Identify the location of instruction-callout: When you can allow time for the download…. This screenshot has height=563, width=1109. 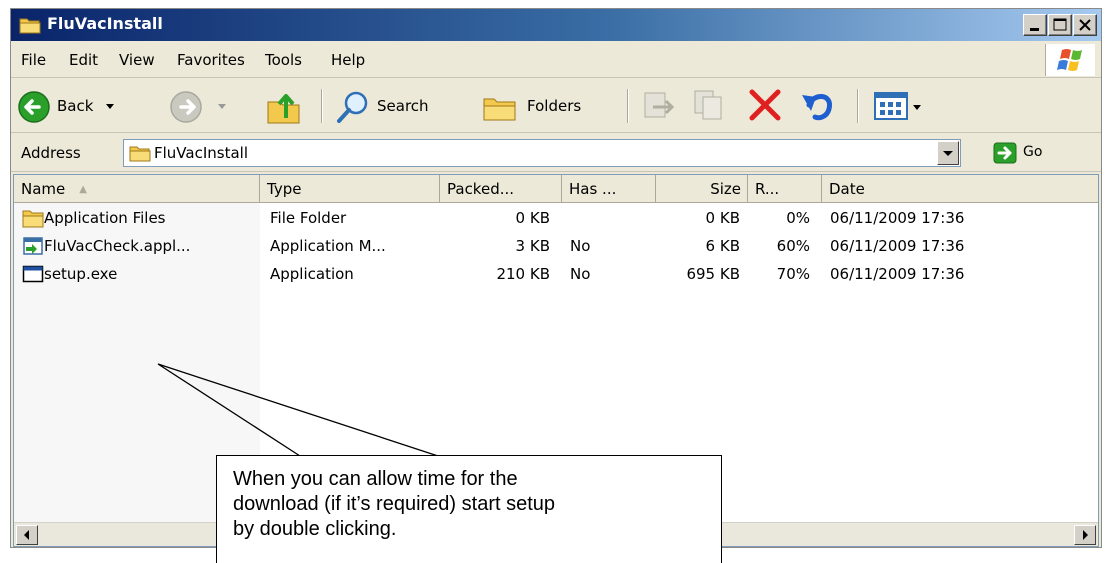
(469, 509).